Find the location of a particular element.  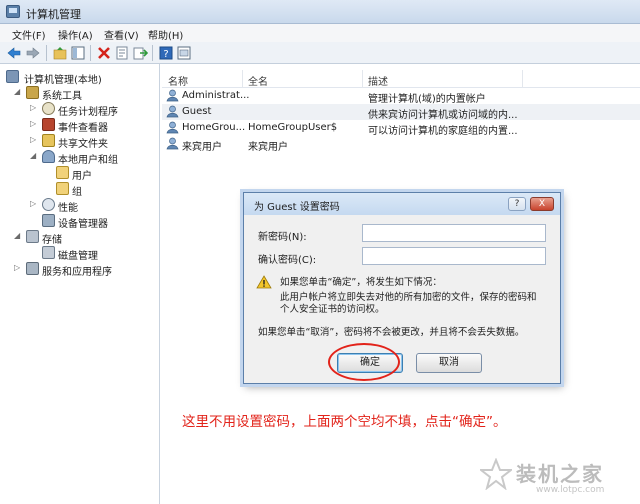

export-icon is located at coordinates (140, 53).